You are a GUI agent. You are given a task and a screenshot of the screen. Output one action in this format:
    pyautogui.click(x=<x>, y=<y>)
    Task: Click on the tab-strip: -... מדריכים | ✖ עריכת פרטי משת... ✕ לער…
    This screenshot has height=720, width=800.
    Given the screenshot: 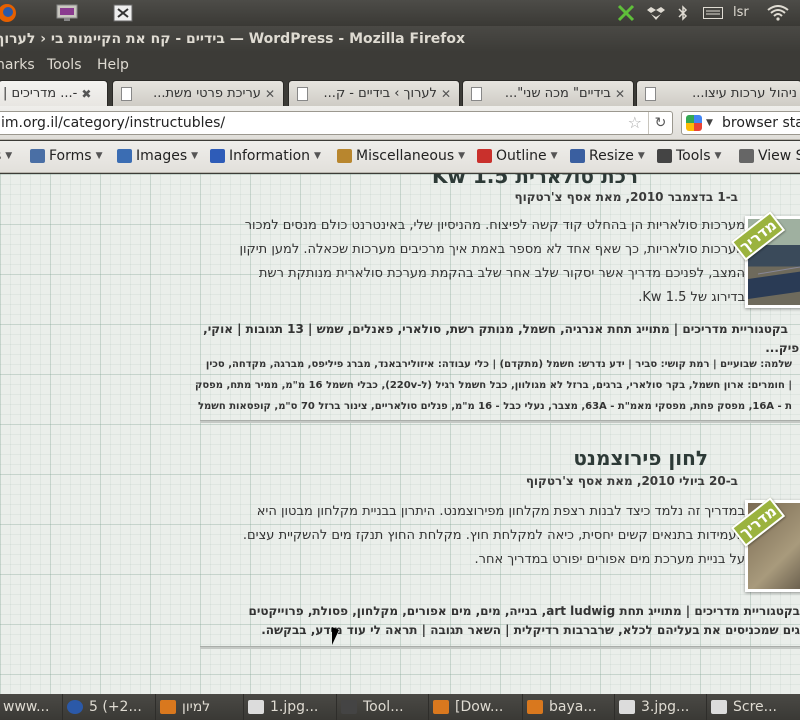 What is the action you would take?
    pyautogui.click(x=400, y=92)
    